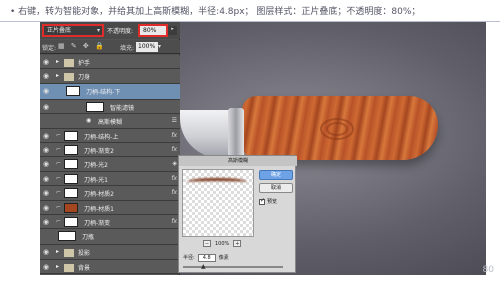  Describe the element at coordinates (272, 202) in the screenshot. I see `preview-label: 预览` at that location.